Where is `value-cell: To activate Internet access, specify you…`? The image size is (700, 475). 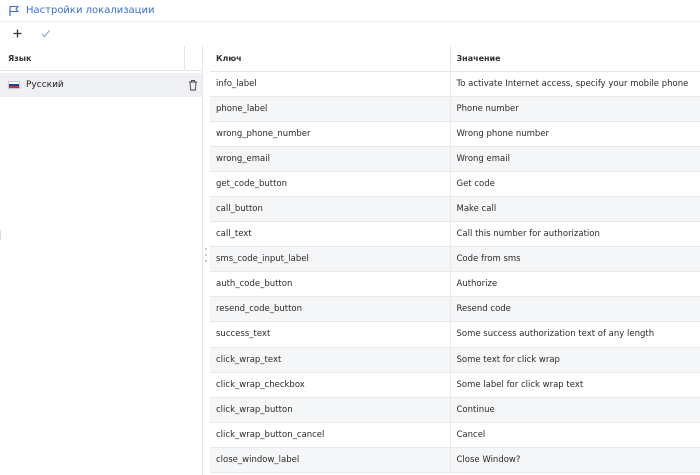 value-cell: To activate Internet access, specify you… is located at coordinates (575, 84).